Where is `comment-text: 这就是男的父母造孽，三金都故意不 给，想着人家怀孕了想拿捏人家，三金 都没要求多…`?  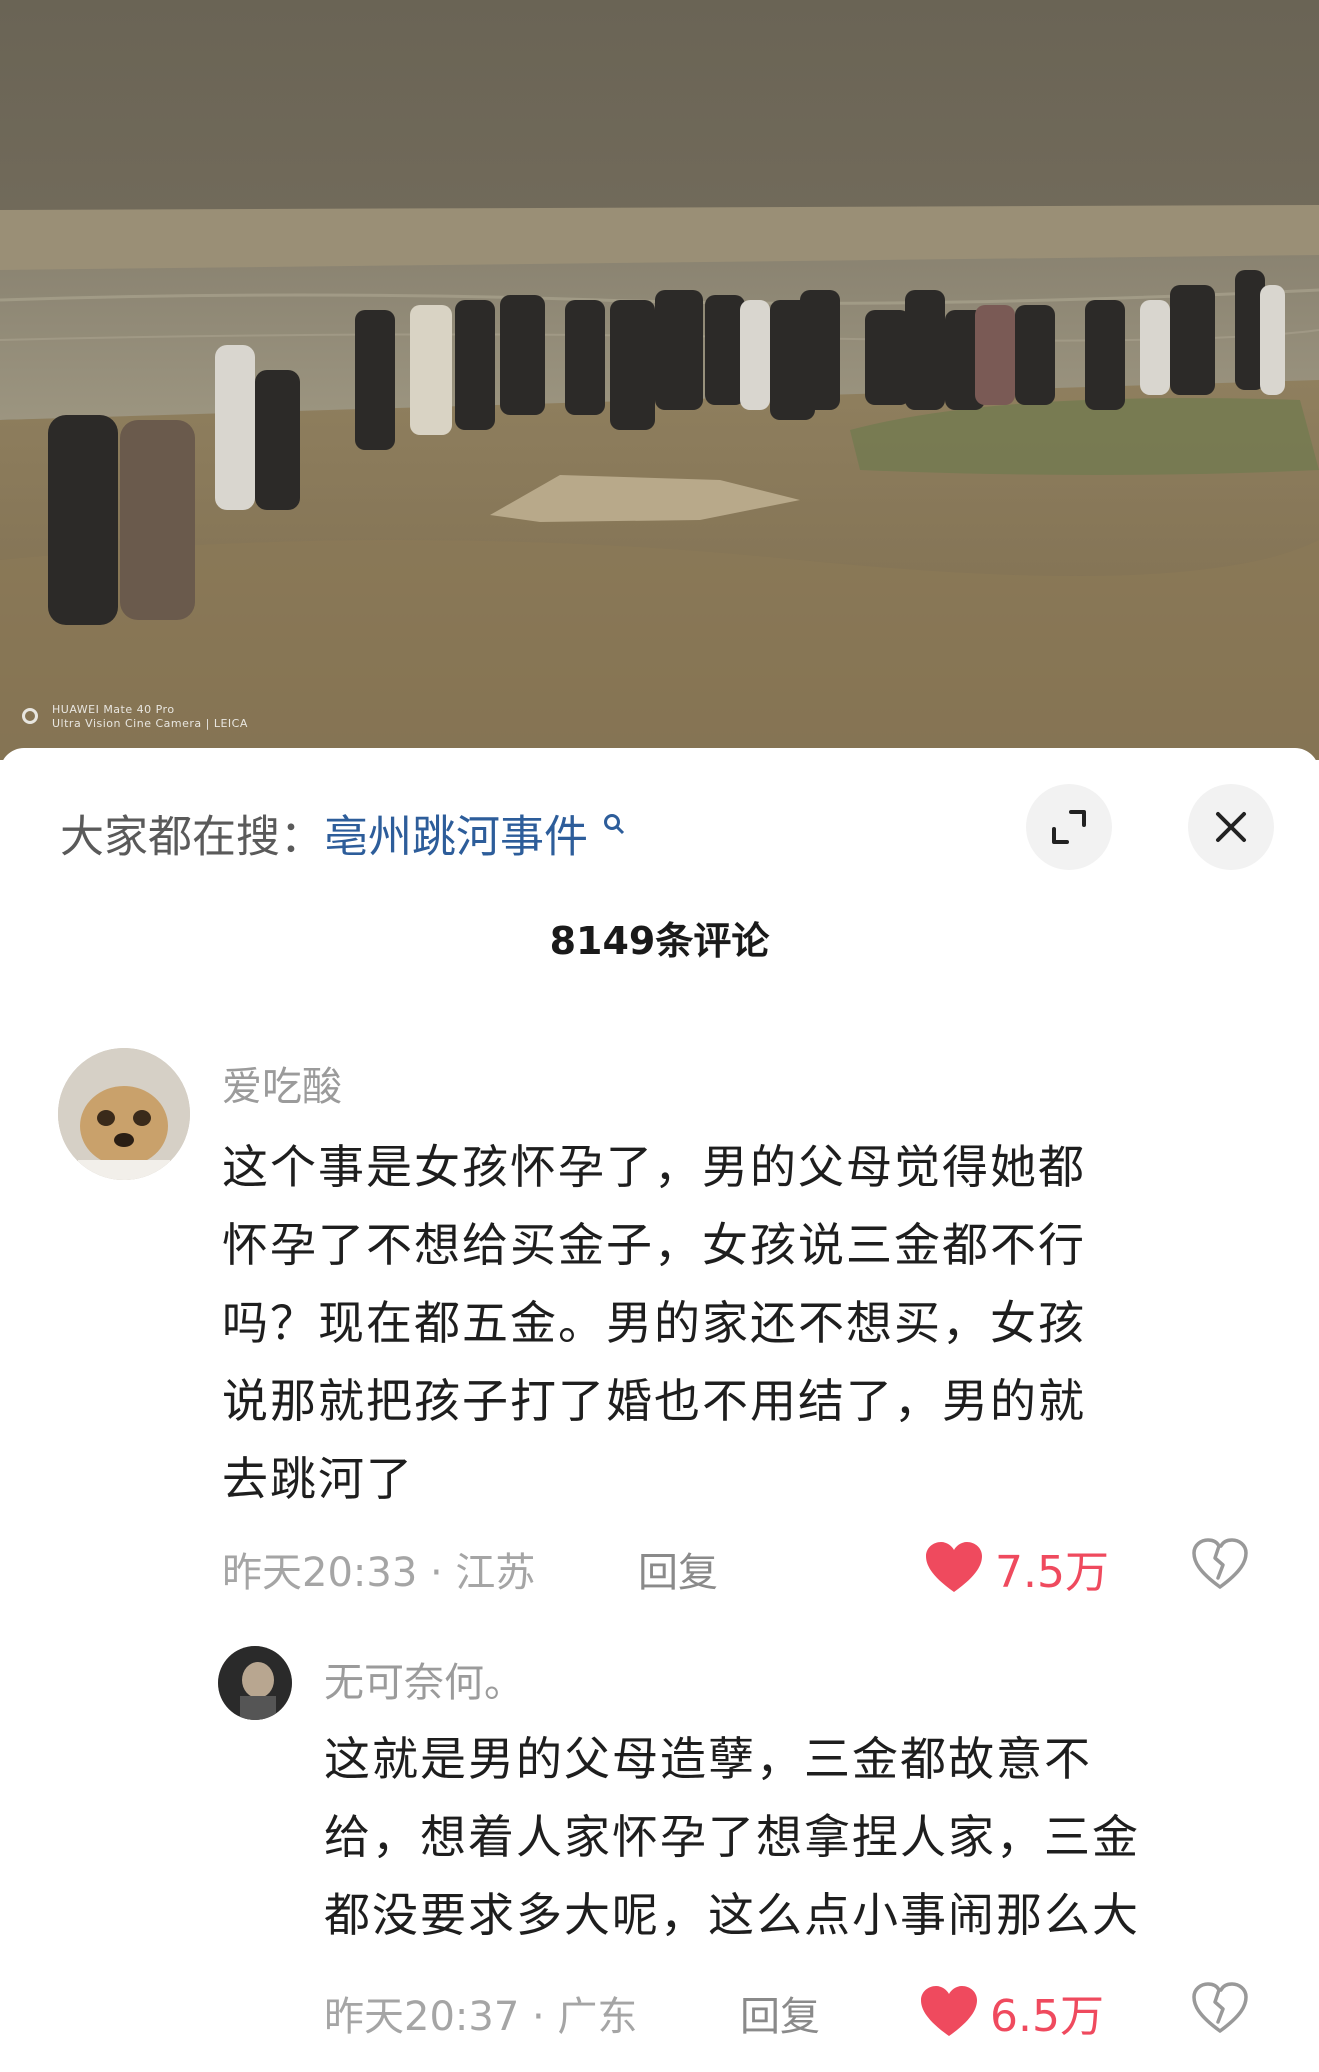
comment-text: 这就是男的父母造孽，三金都故意不 给，想着人家怀孕了想拿捏人家，三金 都没要求多… is located at coordinates (732, 1837).